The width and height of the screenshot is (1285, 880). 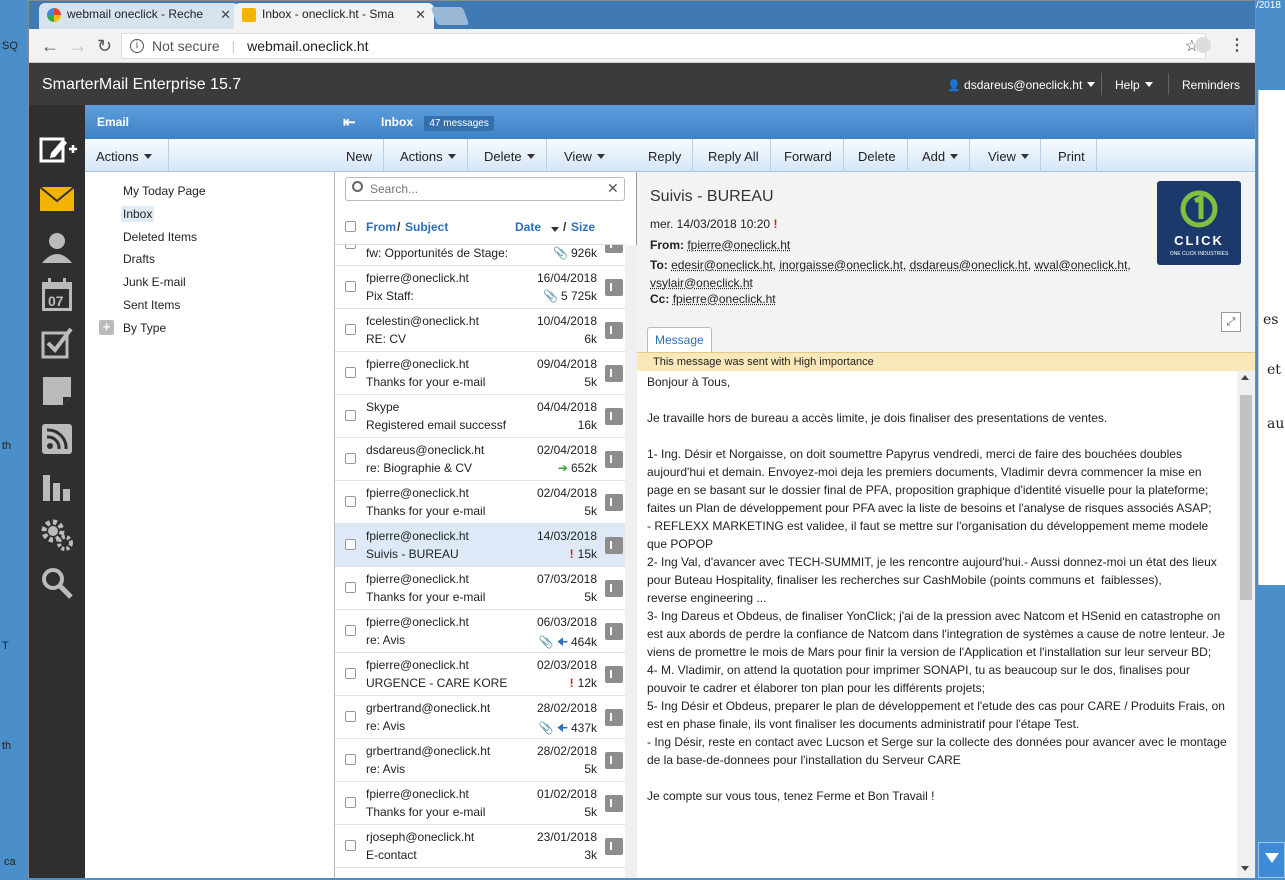 What do you see at coordinates (1231, 322) in the screenshot?
I see `expand-icon: ⤢` at bounding box center [1231, 322].